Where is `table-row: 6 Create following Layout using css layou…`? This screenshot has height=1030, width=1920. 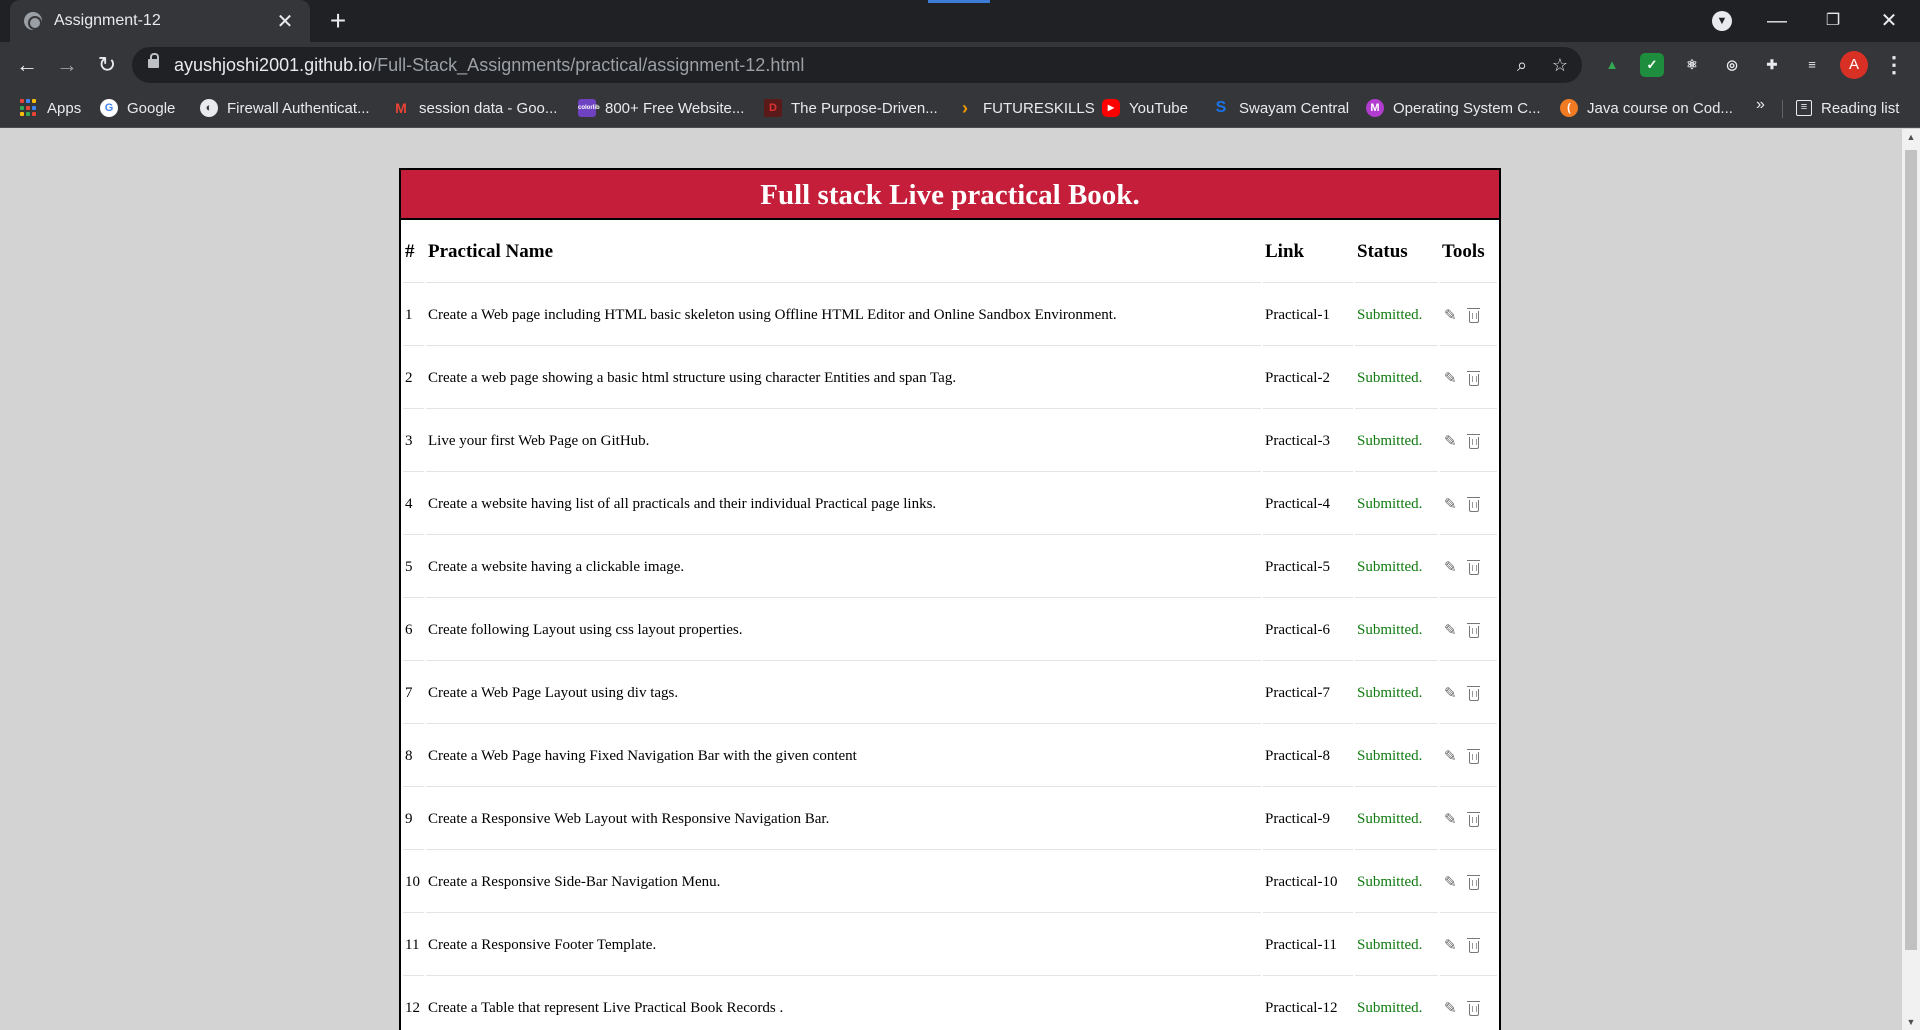
table-row: 6 Create following Layout using css layou… is located at coordinates (950, 630).